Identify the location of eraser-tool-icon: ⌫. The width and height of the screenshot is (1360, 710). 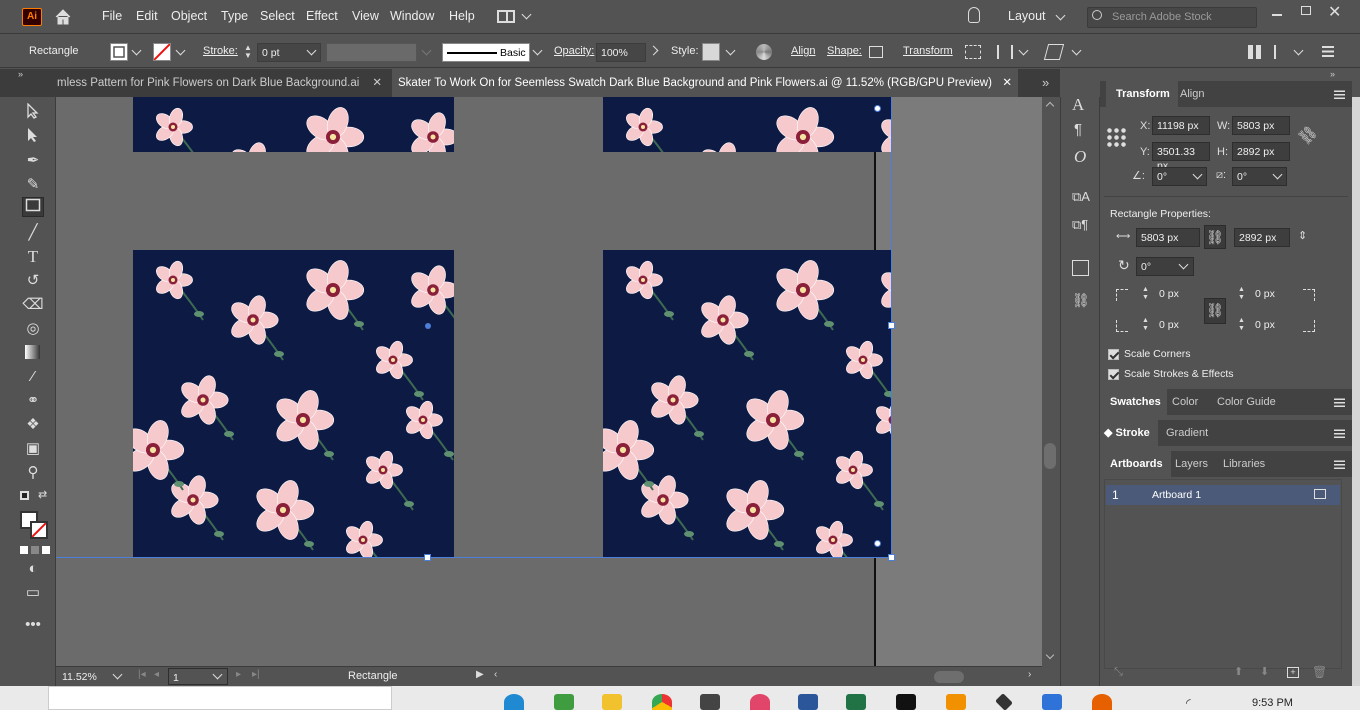
(33, 305).